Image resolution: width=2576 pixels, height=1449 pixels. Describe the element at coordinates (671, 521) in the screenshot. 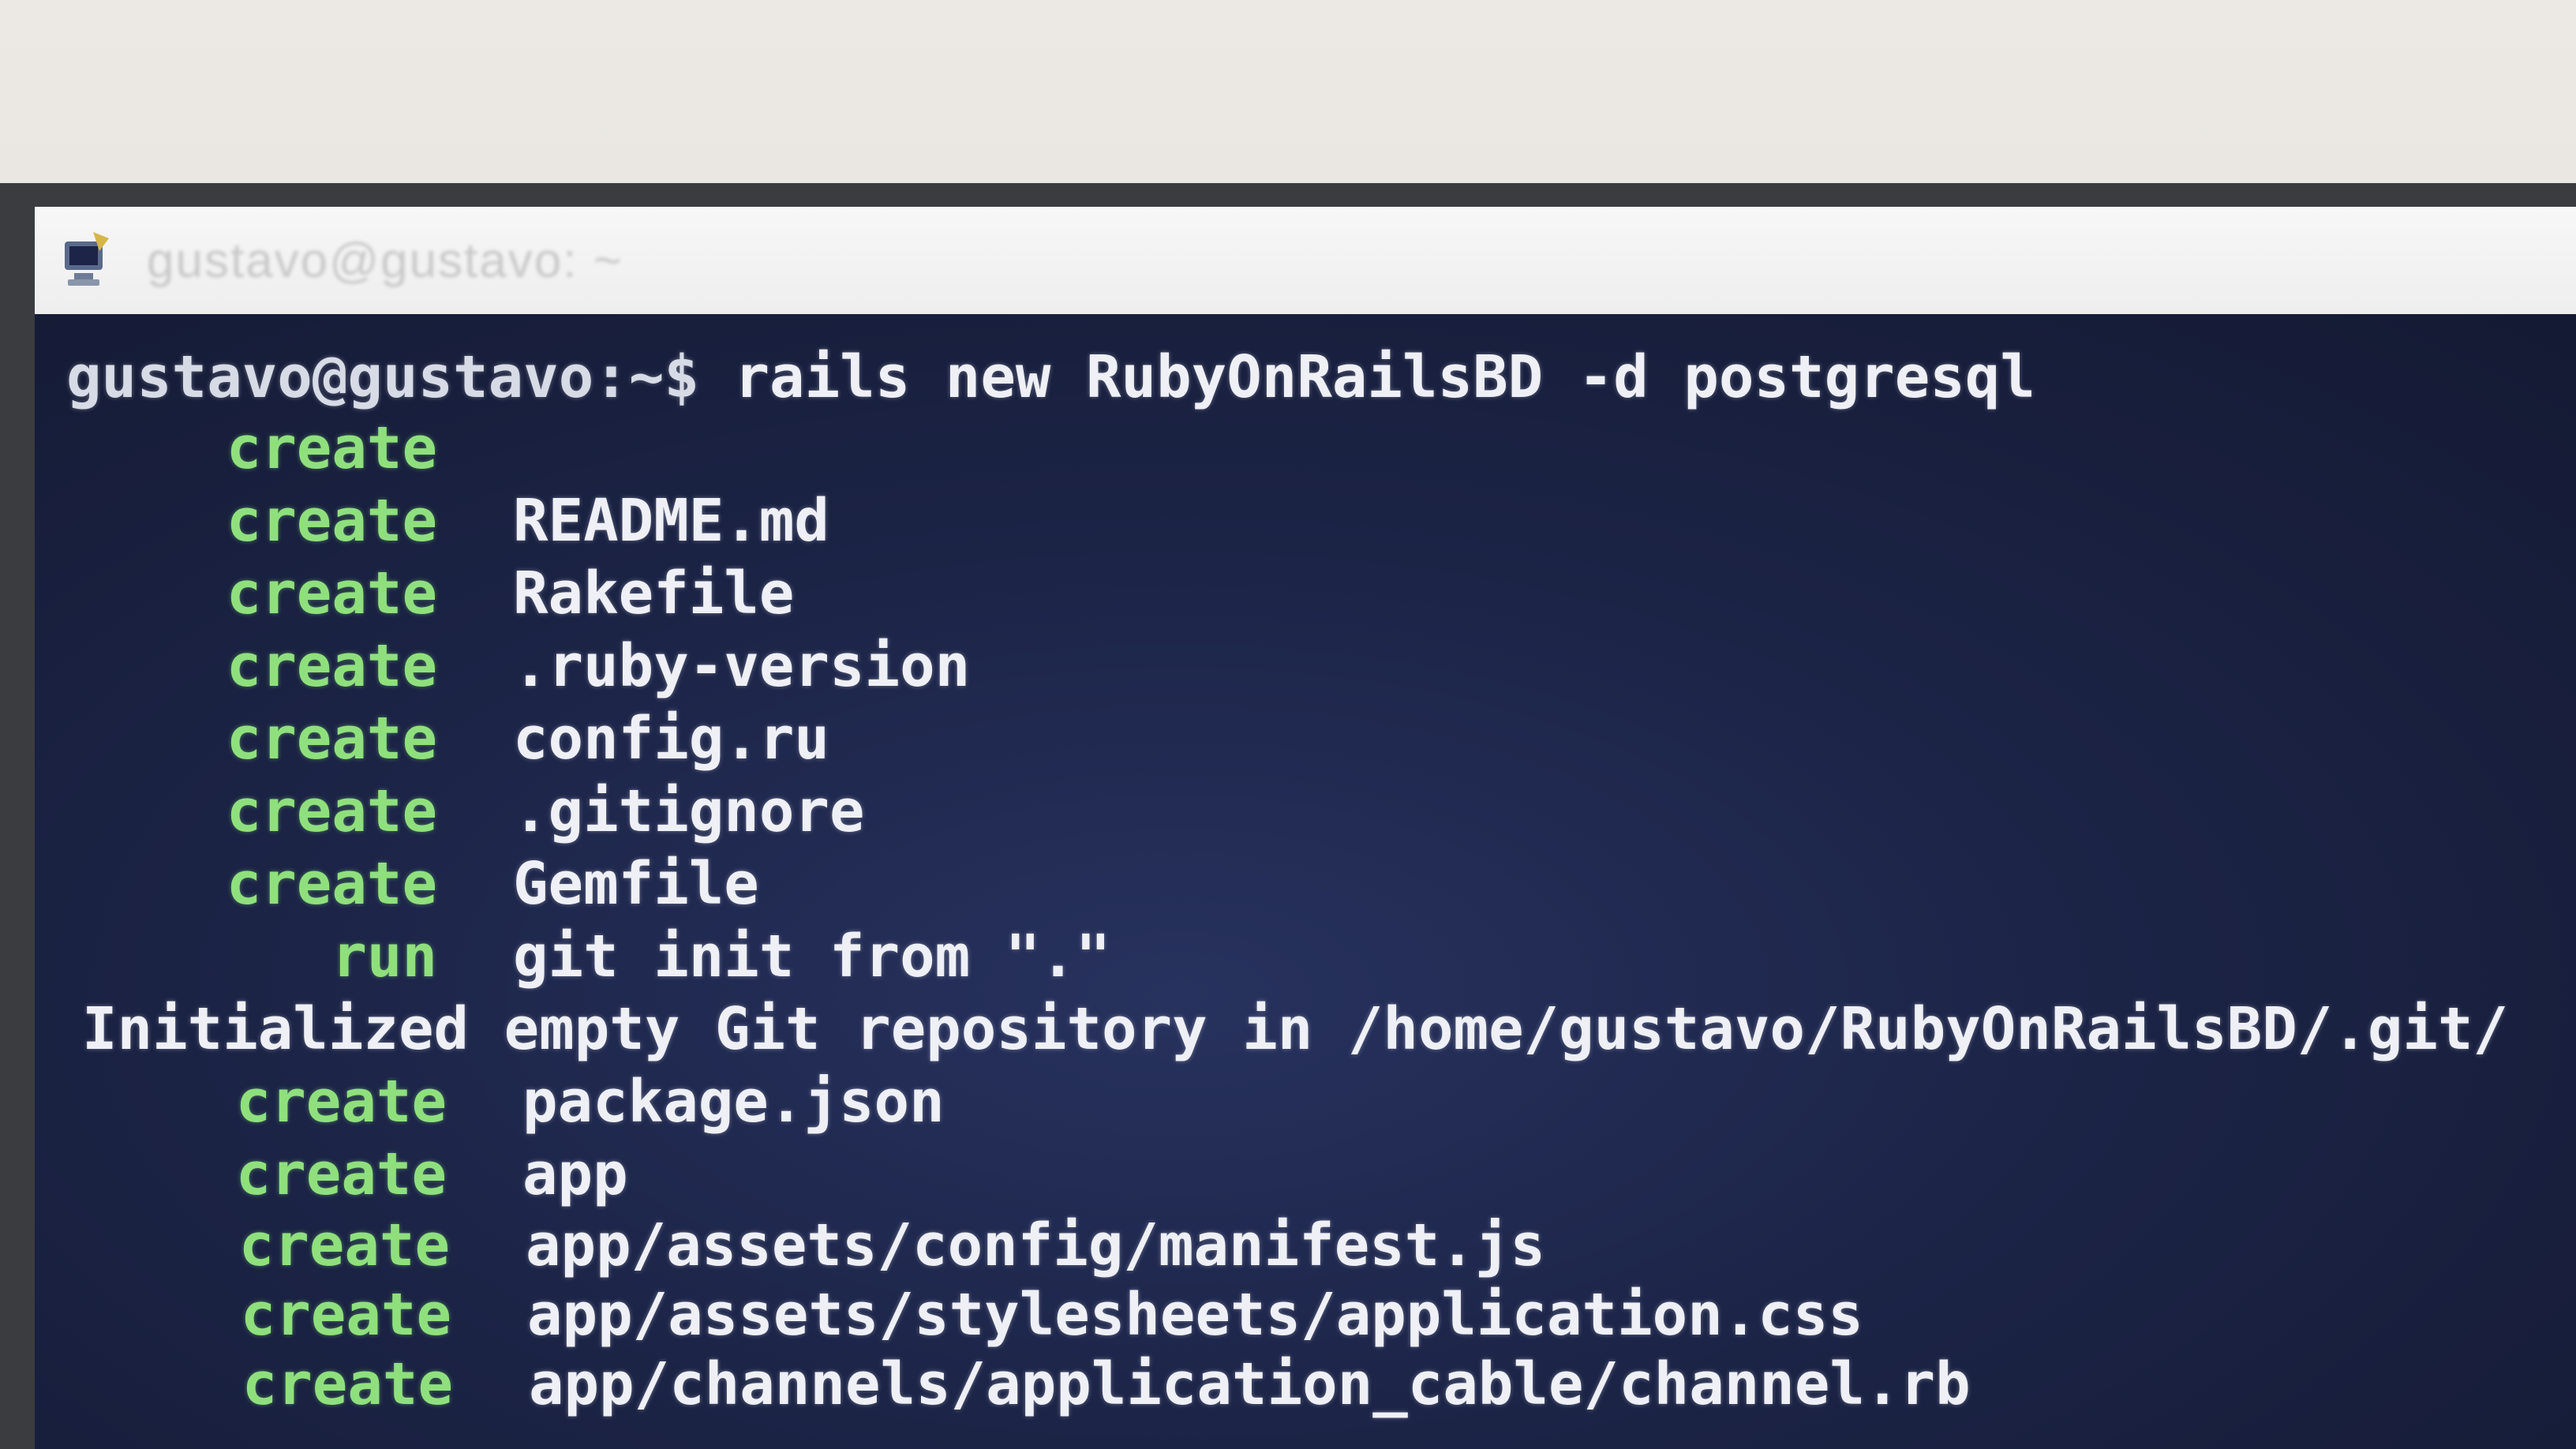

I see `output-path: README.md` at that location.